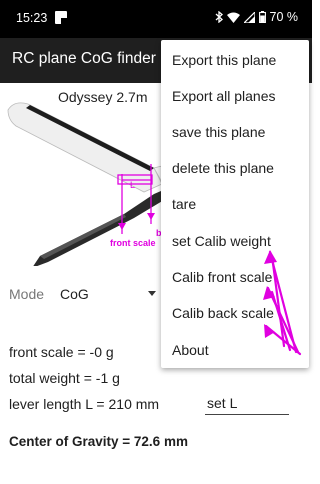  What do you see at coordinates (152, 293) in the screenshot?
I see `chevron-down-icon` at bounding box center [152, 293].